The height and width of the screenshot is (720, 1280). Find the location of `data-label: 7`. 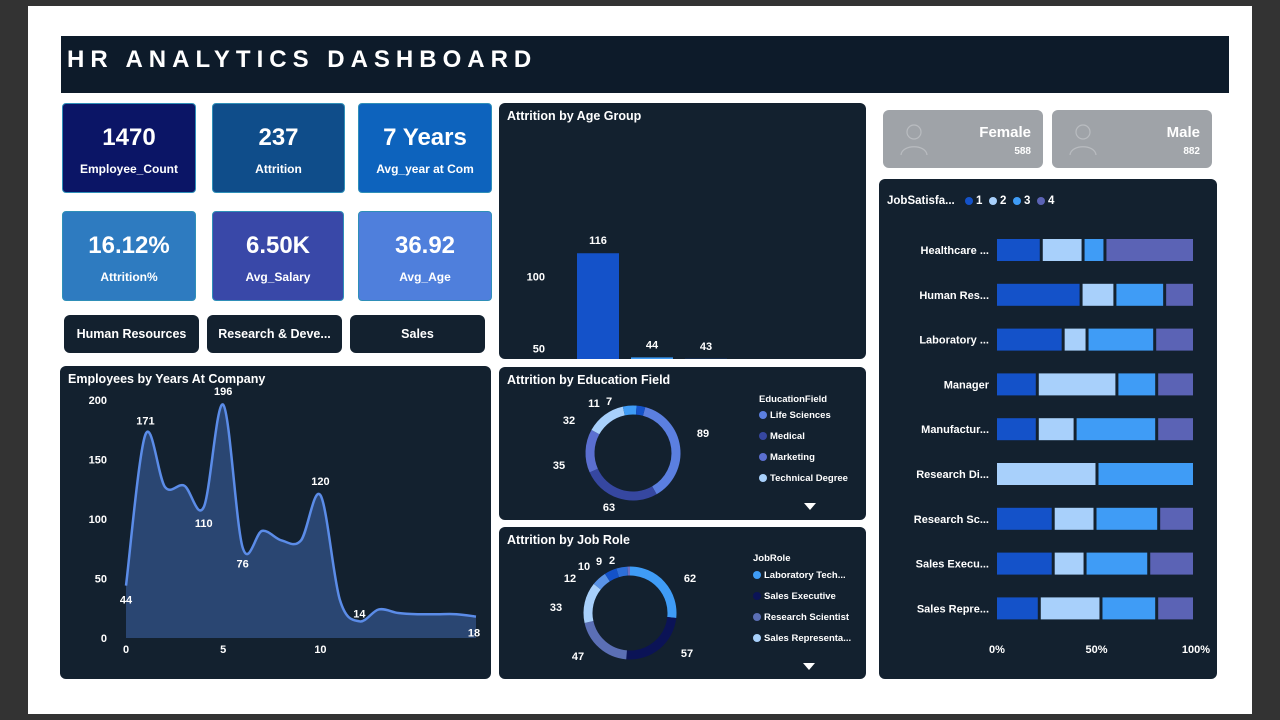

data-label: 7 is located at coordinates (609, 402).